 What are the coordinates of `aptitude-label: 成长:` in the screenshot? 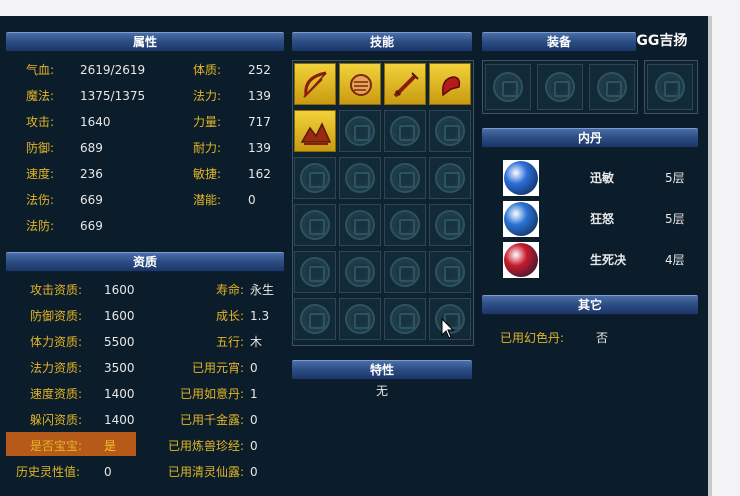 It's located at (229, 316).